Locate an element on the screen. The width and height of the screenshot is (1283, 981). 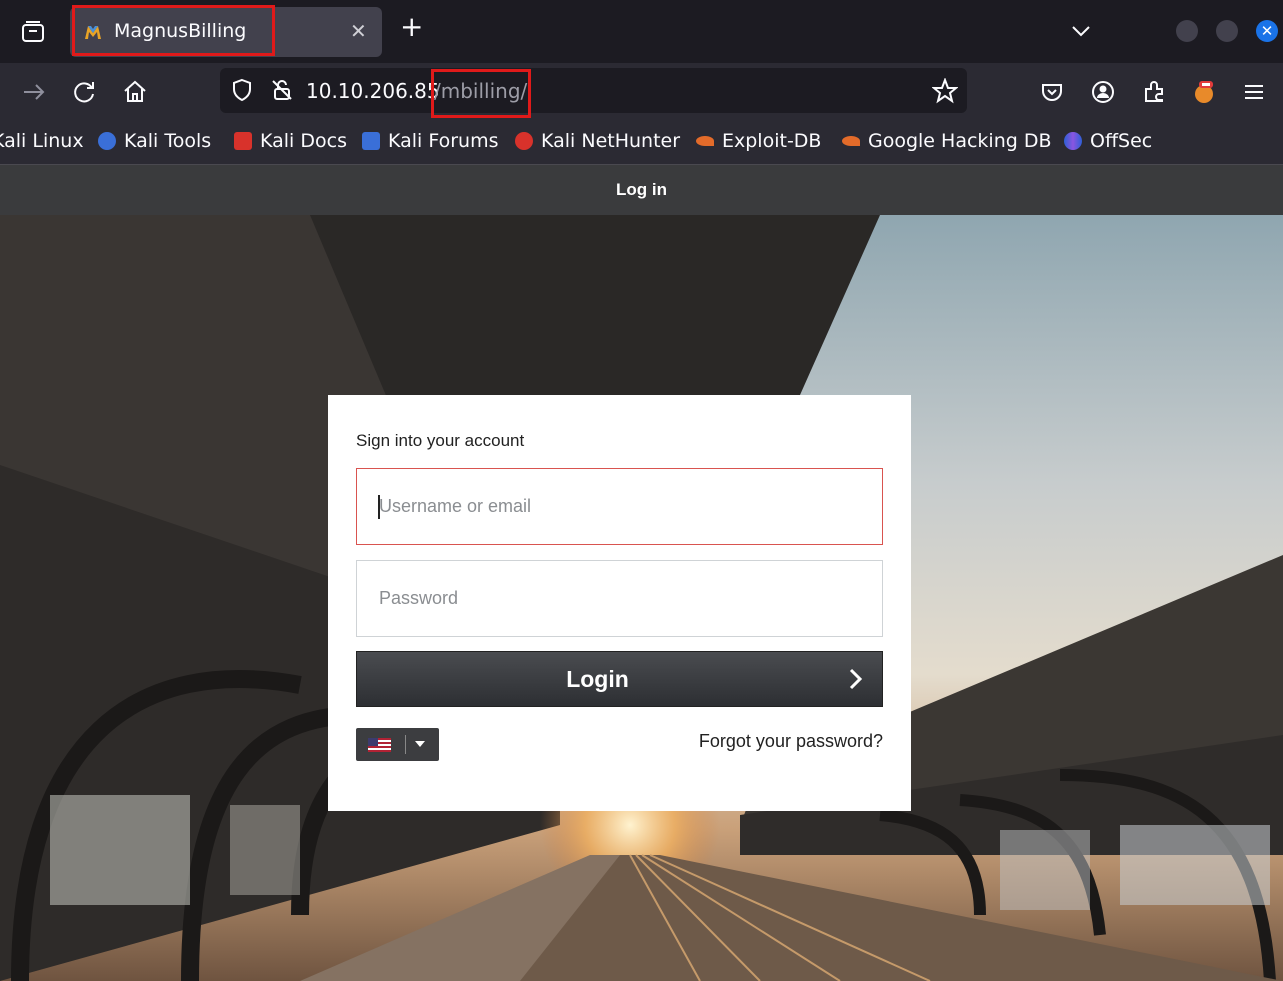
tab-title: MagnusBilling is located at coordinates (180, 31).